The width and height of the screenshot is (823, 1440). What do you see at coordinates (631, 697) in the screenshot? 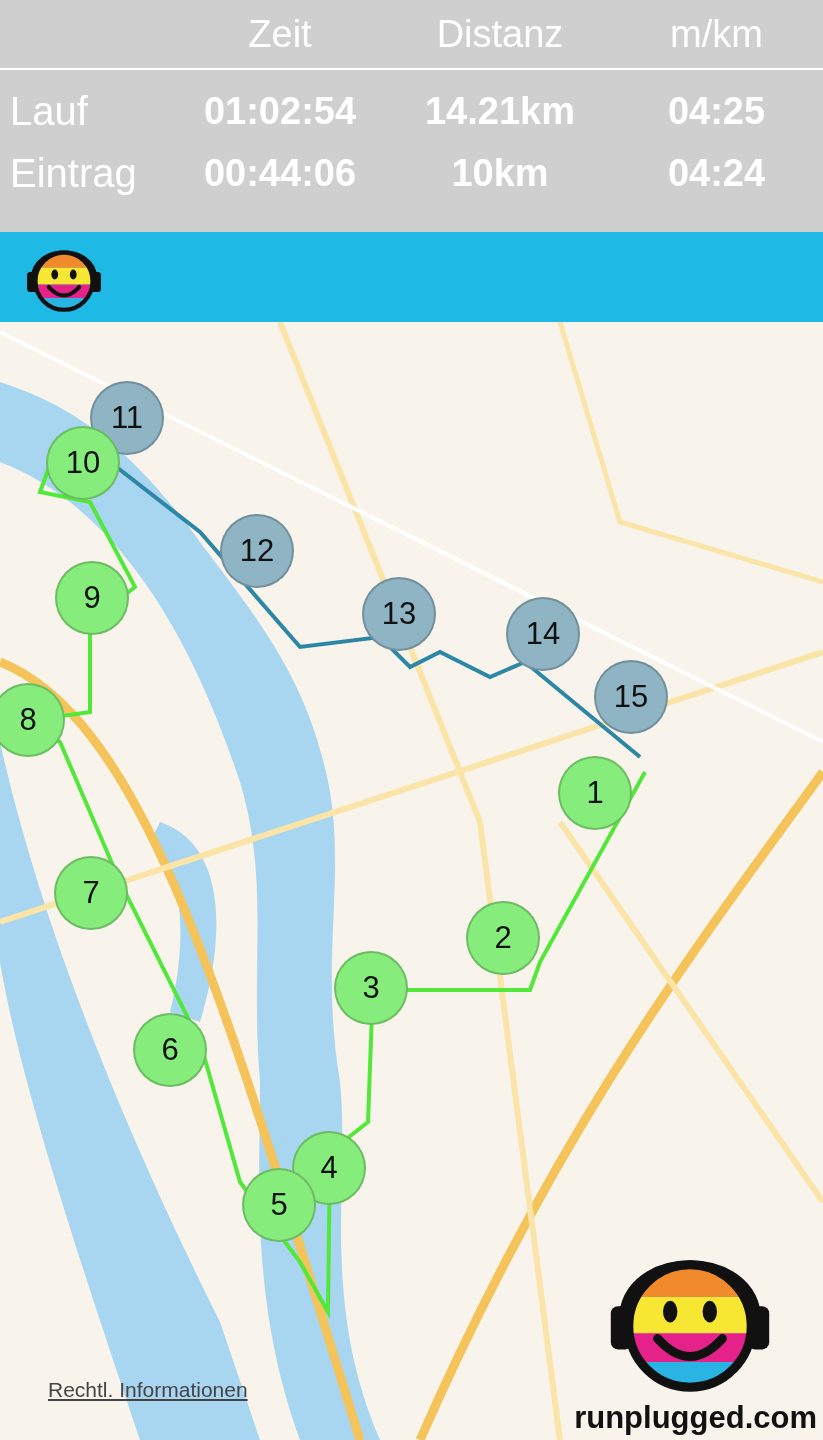
I see `route-marker: 15` at bounding box center [631, 697].